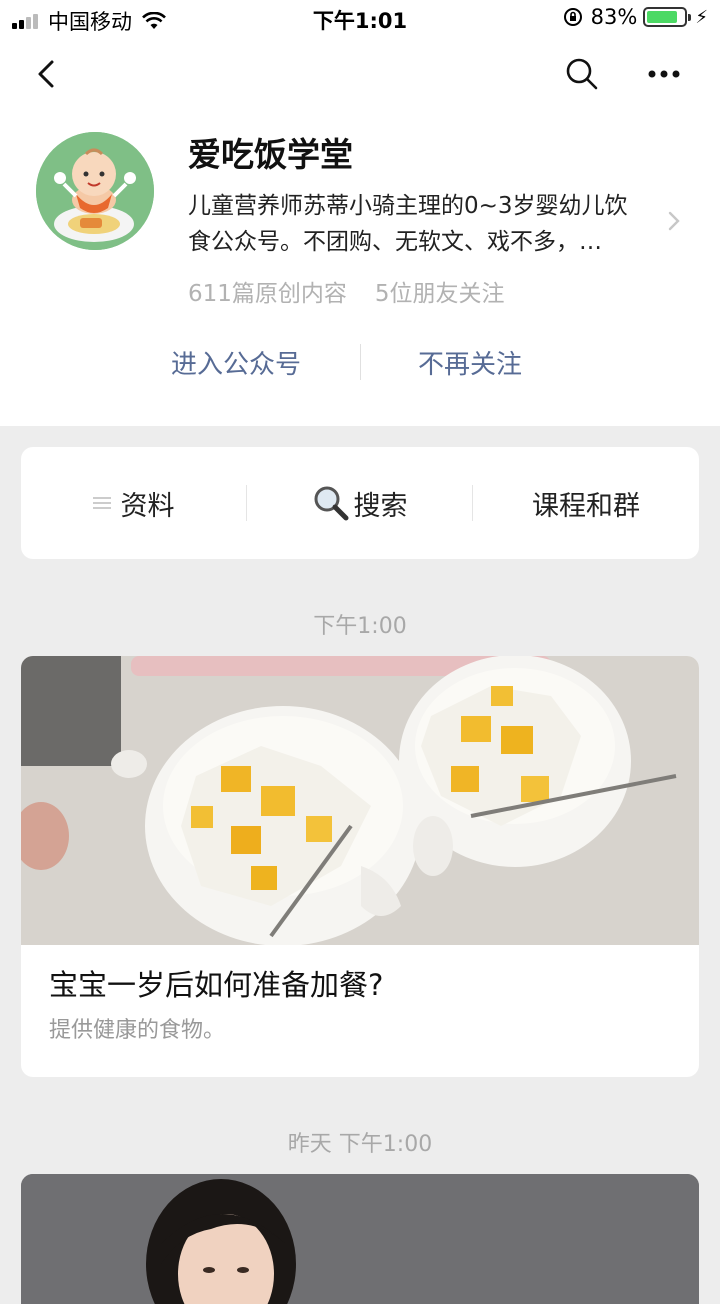  I want to click on status-right: 83% ⚡, so click(635, 17).